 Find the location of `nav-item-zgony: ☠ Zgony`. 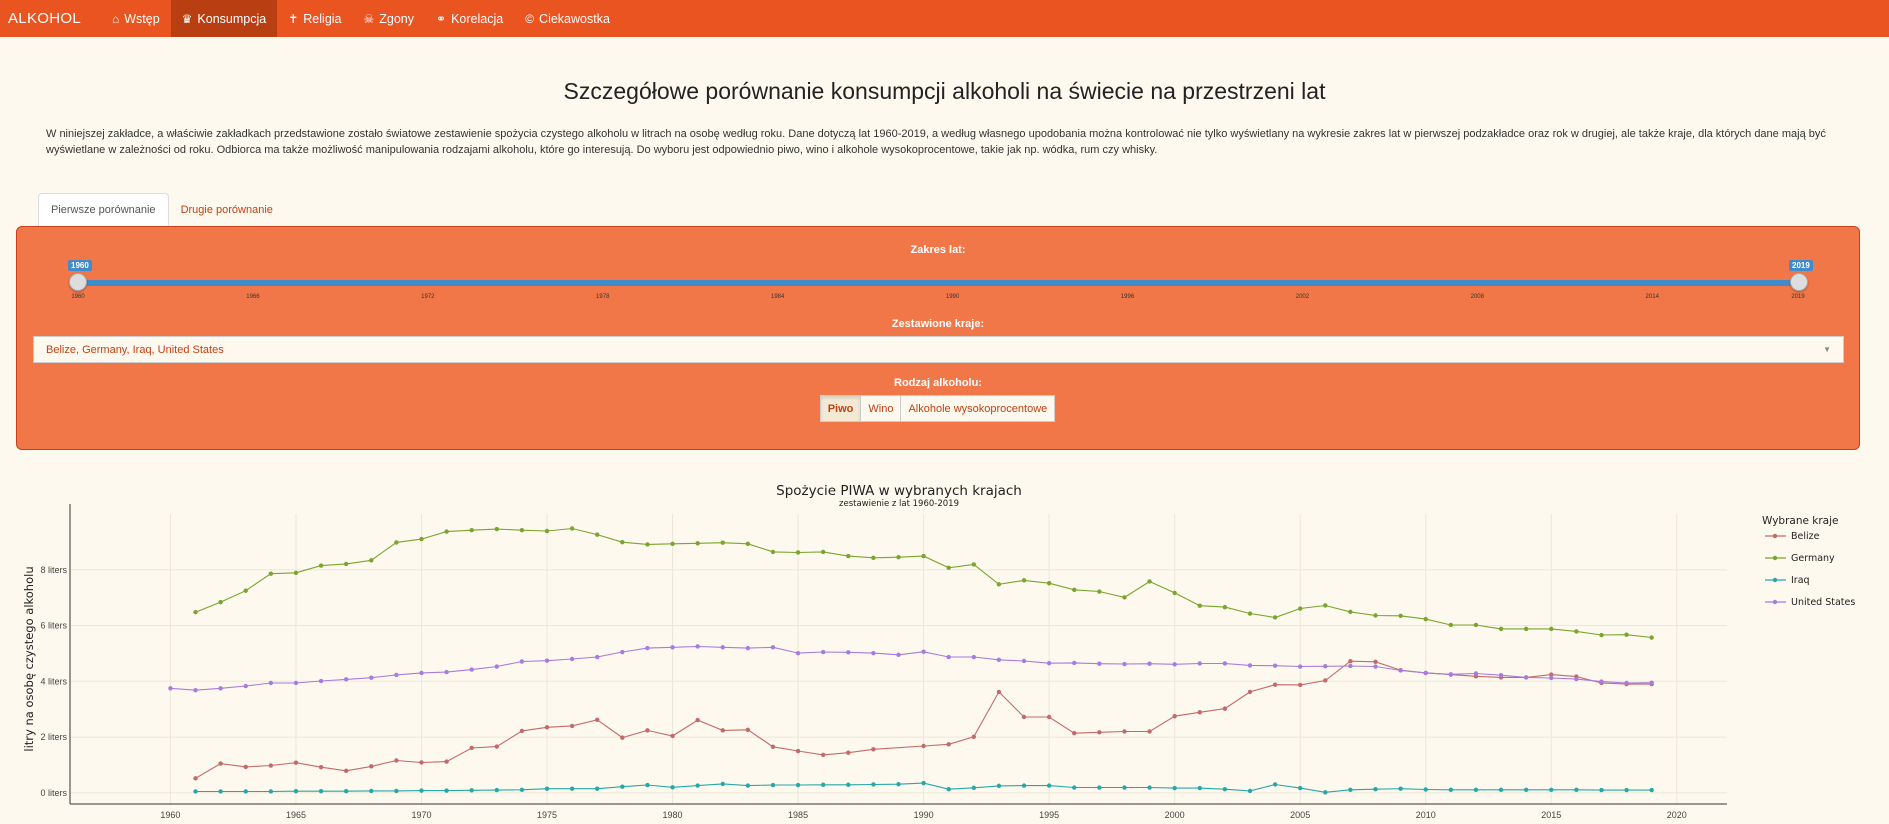

nav-item-zgony: ☠ Zgony is located at coordinates (389, 18).